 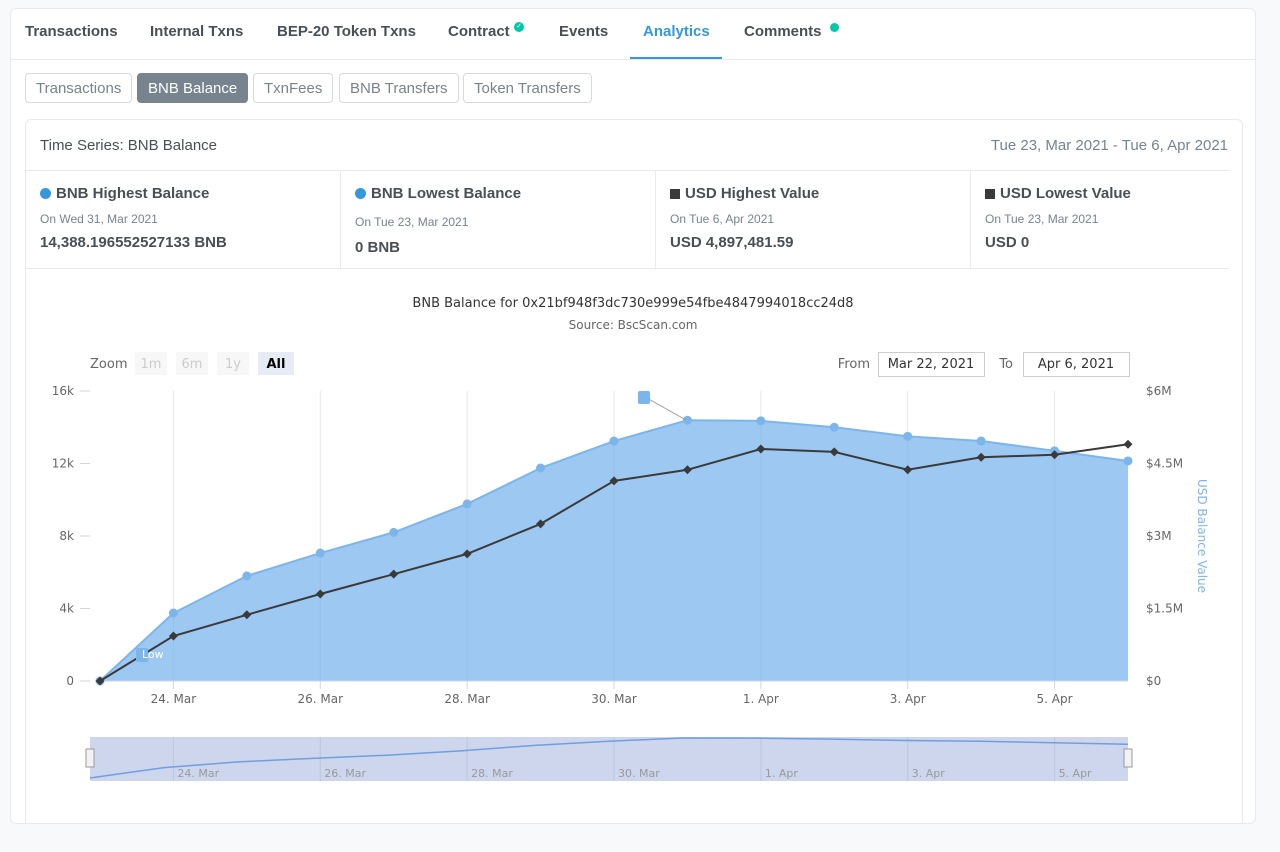 I want to click on navigator-tick-label: 30. Mar, so click(x=639, y=773).